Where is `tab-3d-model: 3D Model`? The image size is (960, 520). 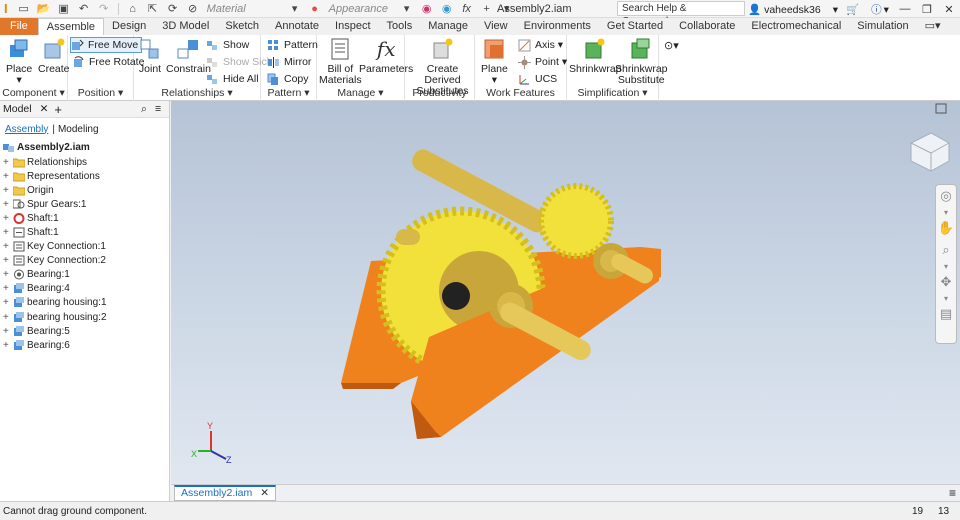 tab-3d-model: 3D Model is located at coordinates (185, 26).